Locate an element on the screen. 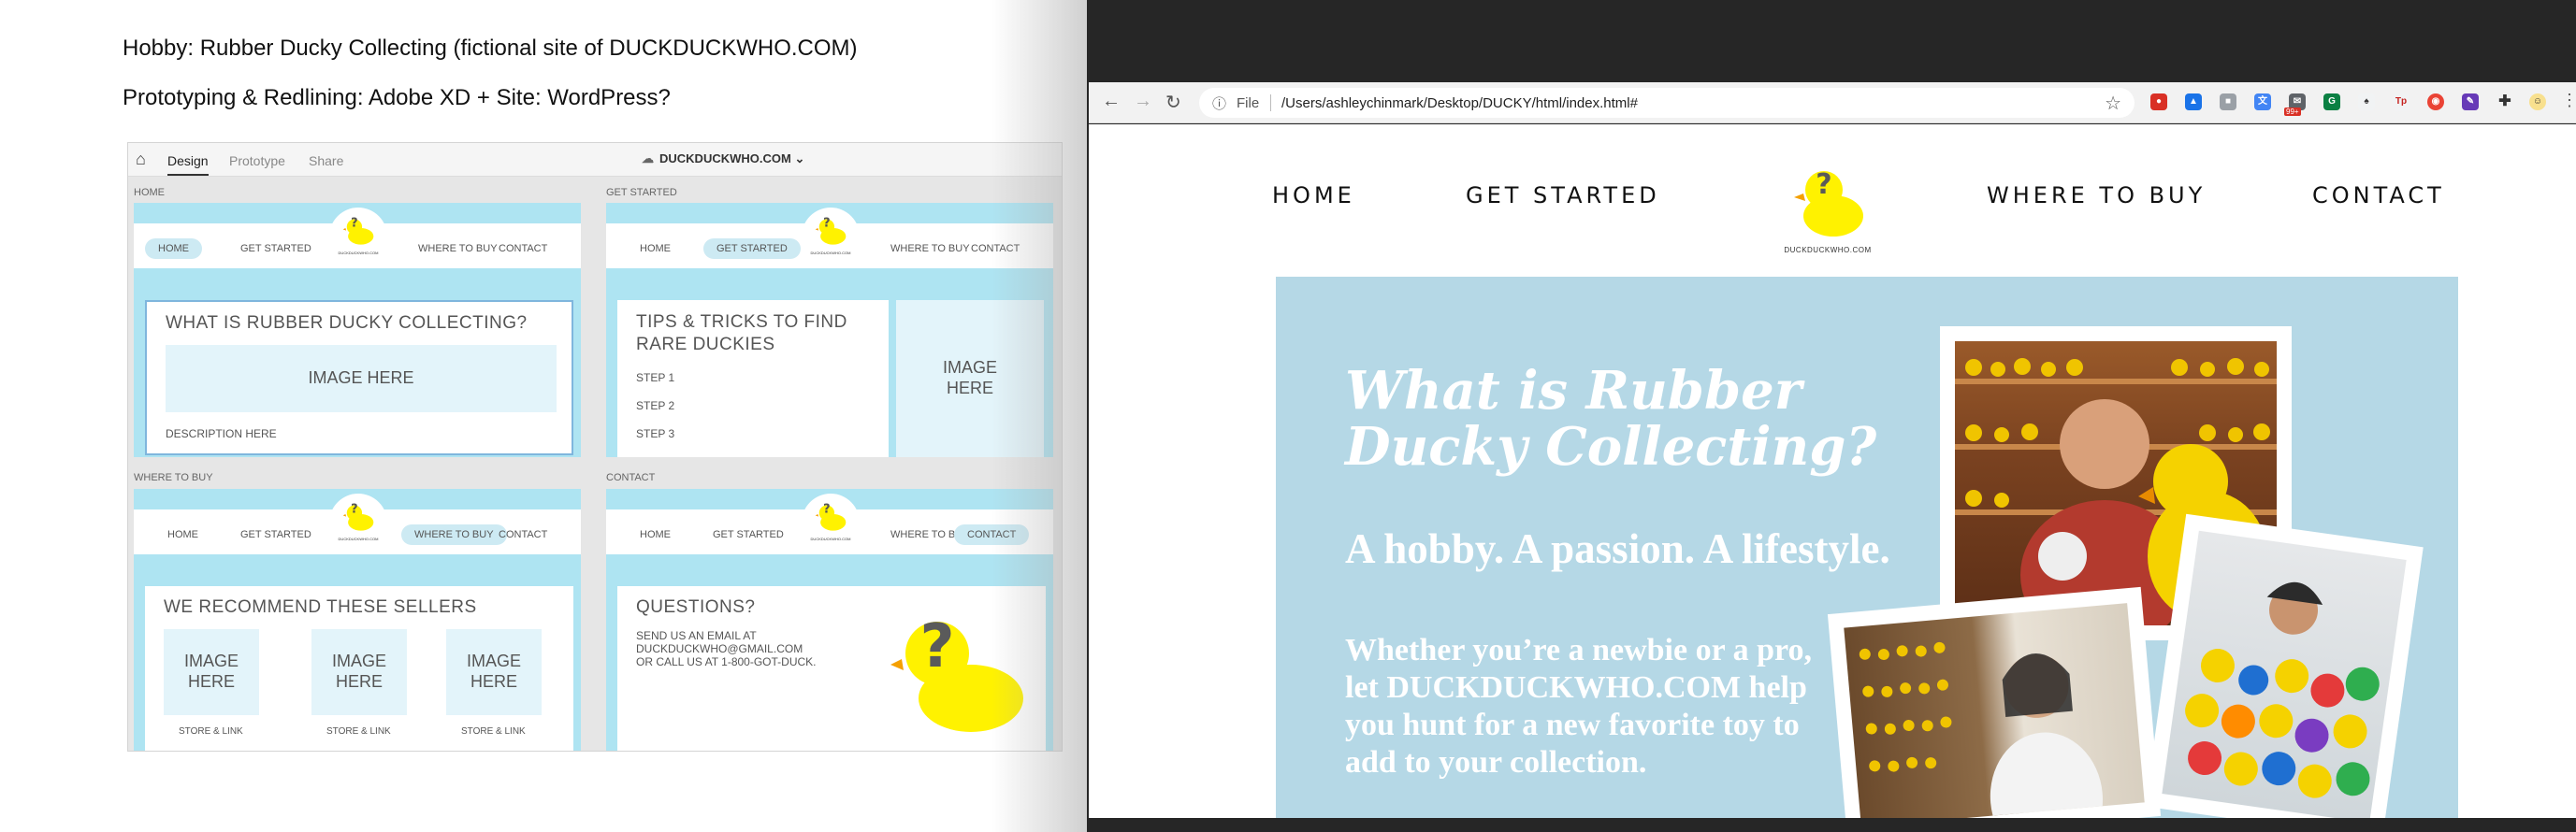  step-3: STEP 3 is located at coordinates (655, 434).